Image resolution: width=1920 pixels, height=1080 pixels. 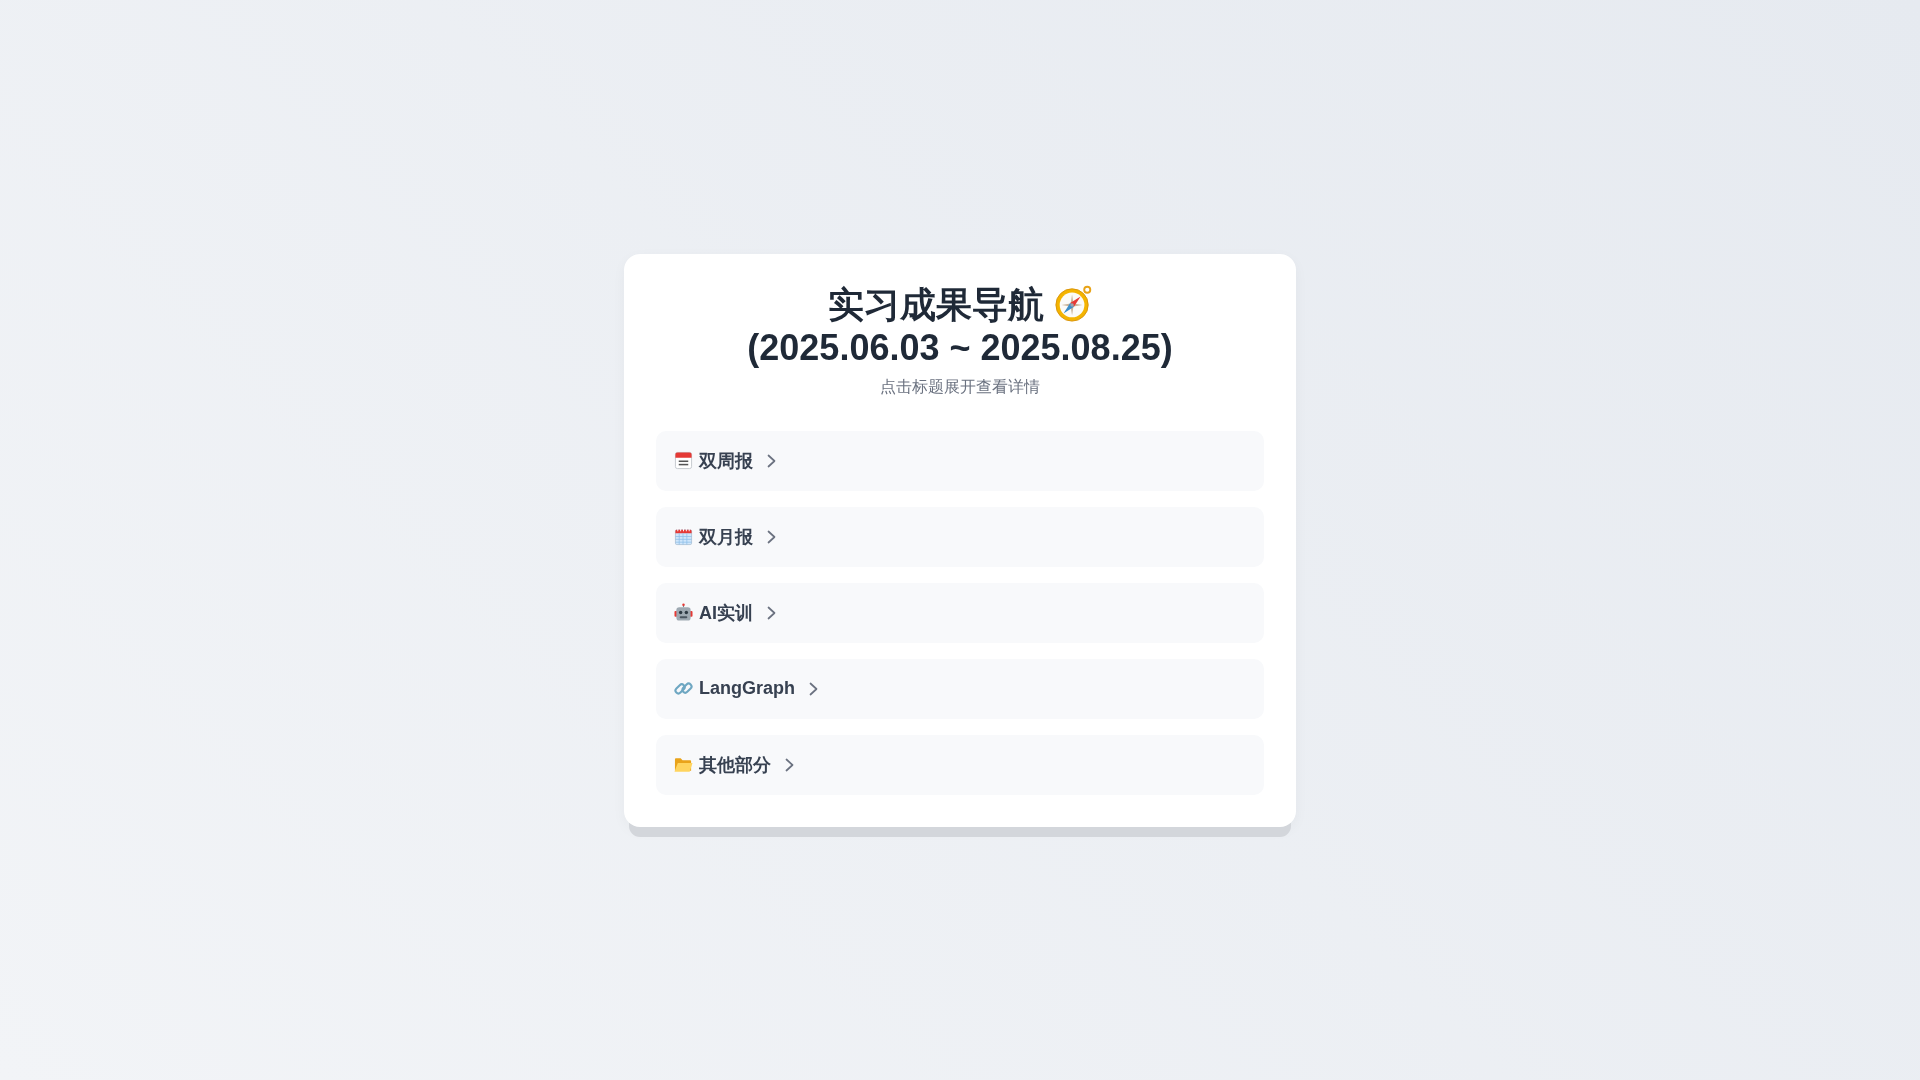 I want to click on hint-text: 点击标题展开查看详情, so click(x=960, y=386).